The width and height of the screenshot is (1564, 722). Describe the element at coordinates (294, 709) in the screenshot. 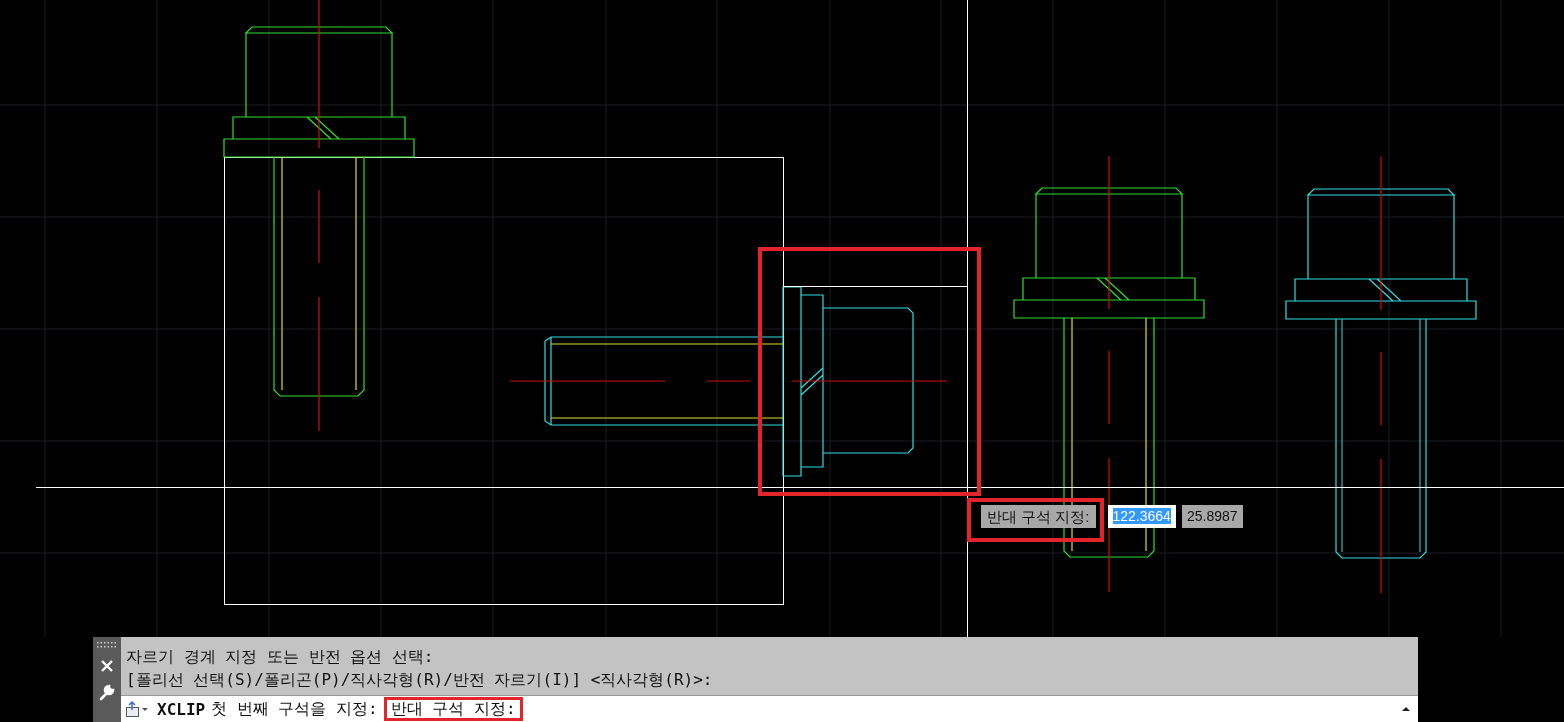

I see `command-prompt: 첫 번째 구석을 지정:` at that location.